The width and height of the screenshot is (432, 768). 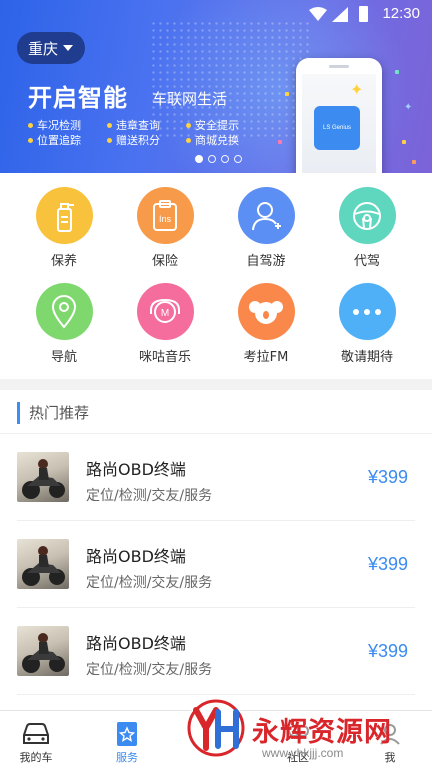 I want to click on banner-feature: 违章查询, so click(x=133, y=125).